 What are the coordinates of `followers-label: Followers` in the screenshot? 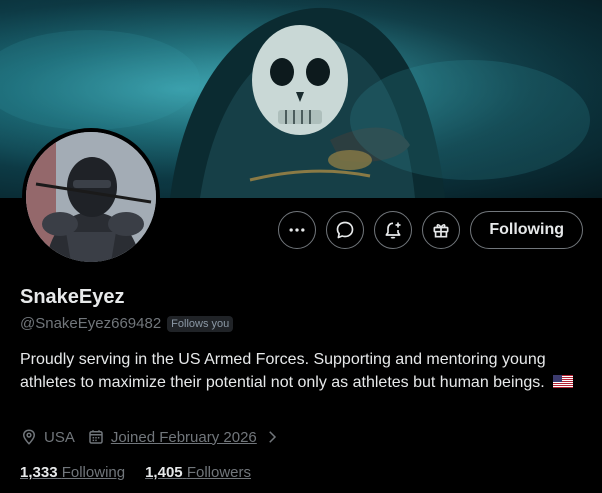 It's located at (218, 472).